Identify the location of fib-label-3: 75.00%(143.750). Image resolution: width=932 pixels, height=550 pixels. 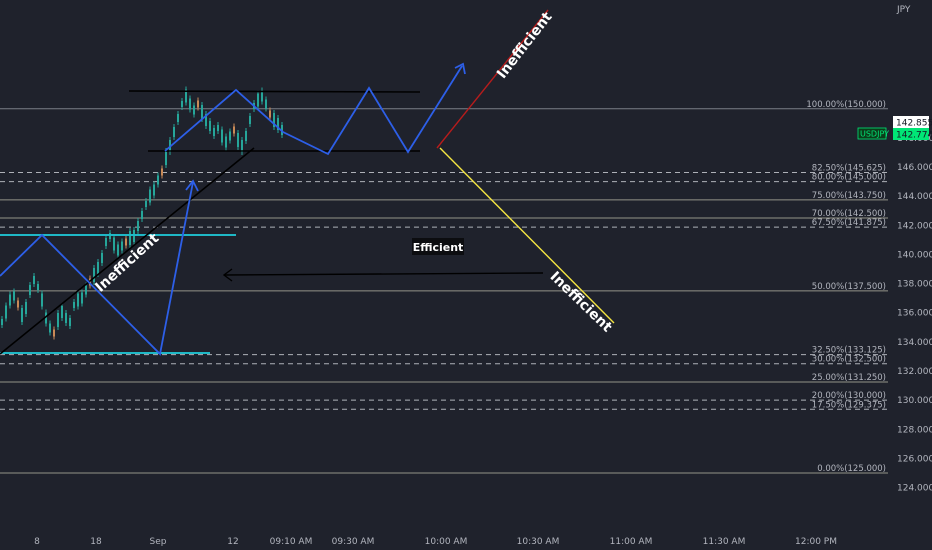
(849, 196).